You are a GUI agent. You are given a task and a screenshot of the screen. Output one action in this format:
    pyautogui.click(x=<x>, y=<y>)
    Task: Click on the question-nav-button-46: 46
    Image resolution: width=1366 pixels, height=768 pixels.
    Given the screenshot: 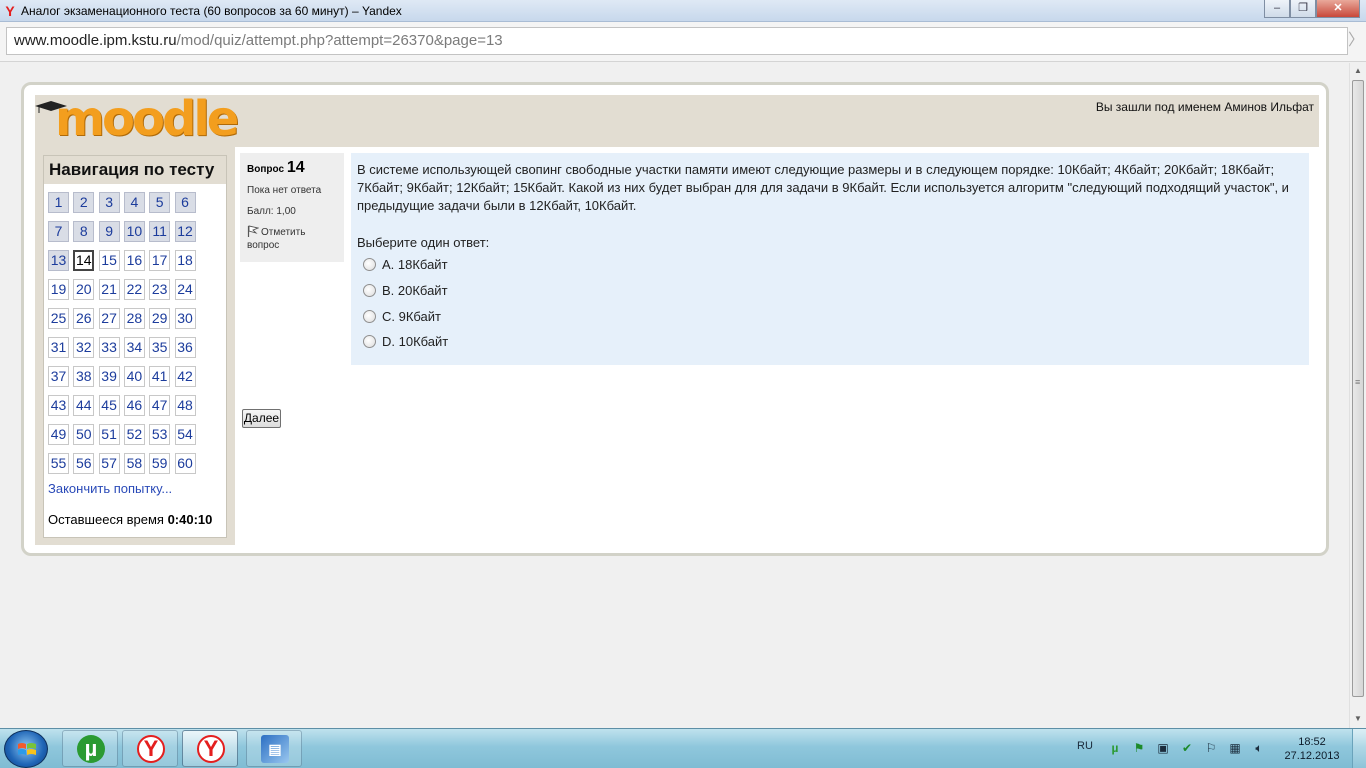 What is the action you would take?
    pyautogui.click(x=134, y=405)
    